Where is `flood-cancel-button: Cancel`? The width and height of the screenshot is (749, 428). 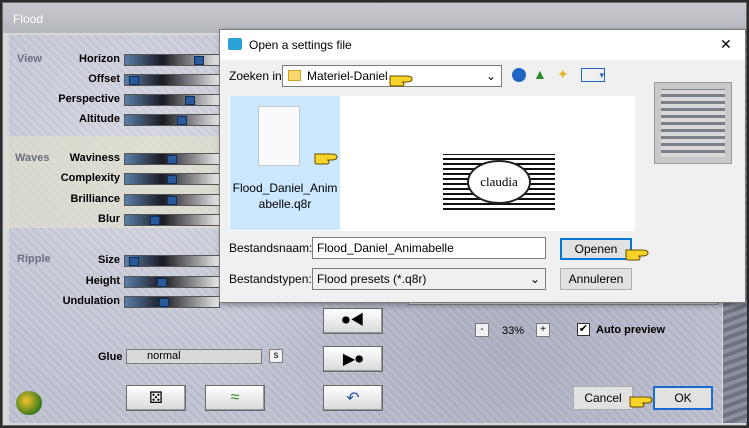 flood-cancel-button: Cancel is located at coordinates (603, 398).